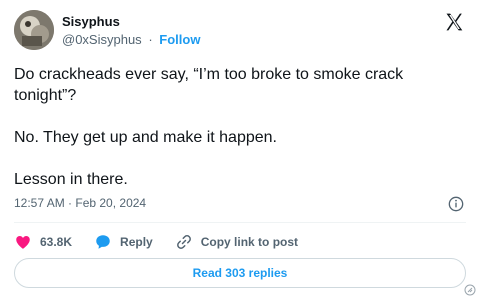 The width and height of the screenshot is (480, 300). I want to click on avatar-image, so click(34, 30).